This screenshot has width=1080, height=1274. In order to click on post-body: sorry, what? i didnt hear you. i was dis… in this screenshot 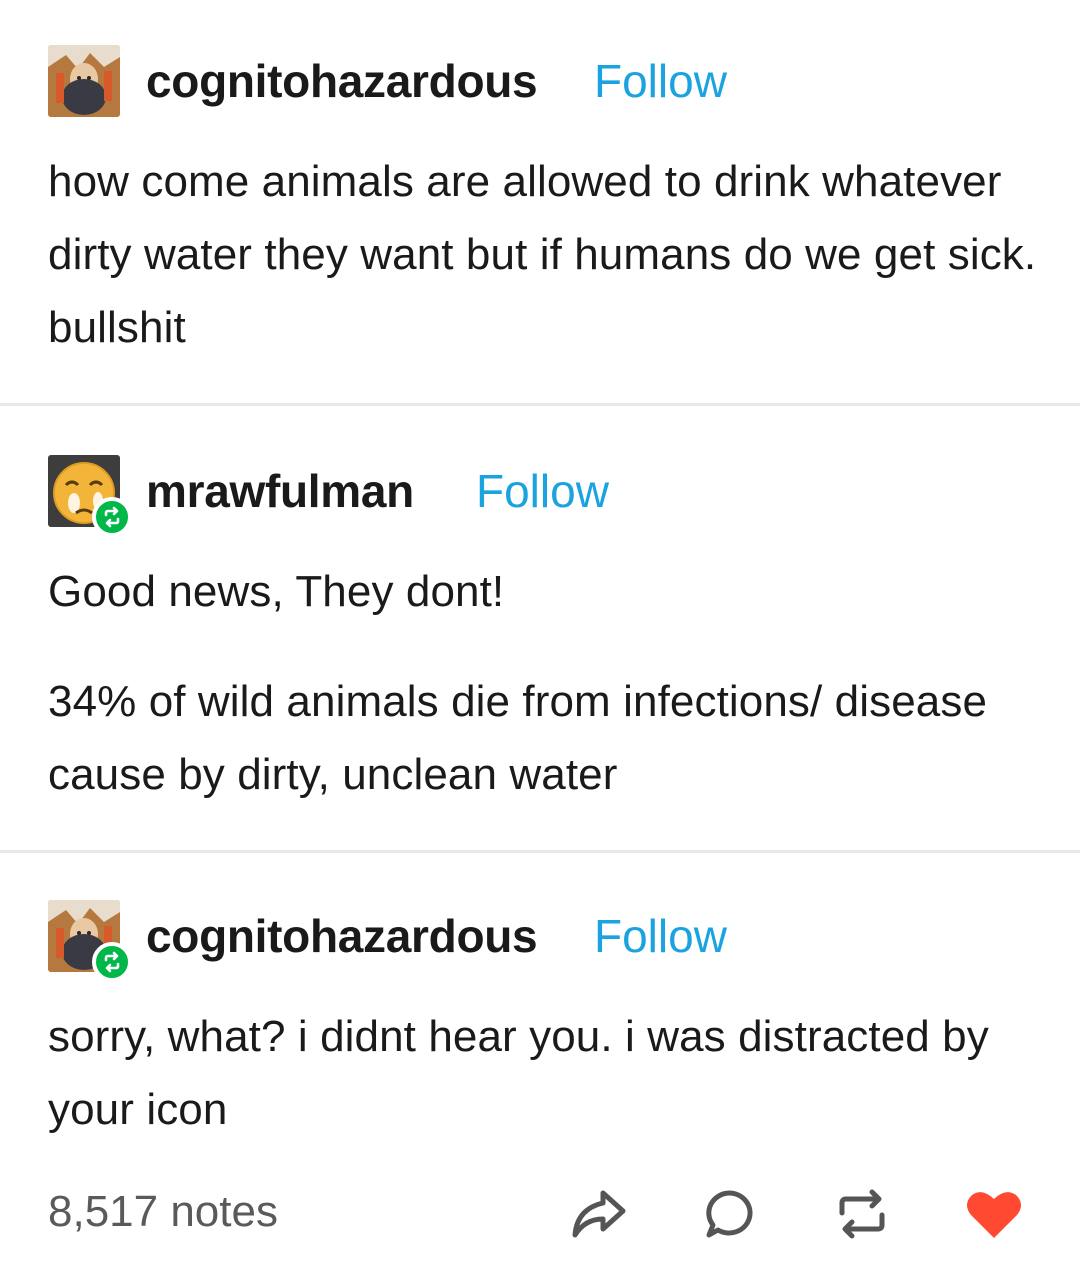, I will do `click(543, 1073)`.